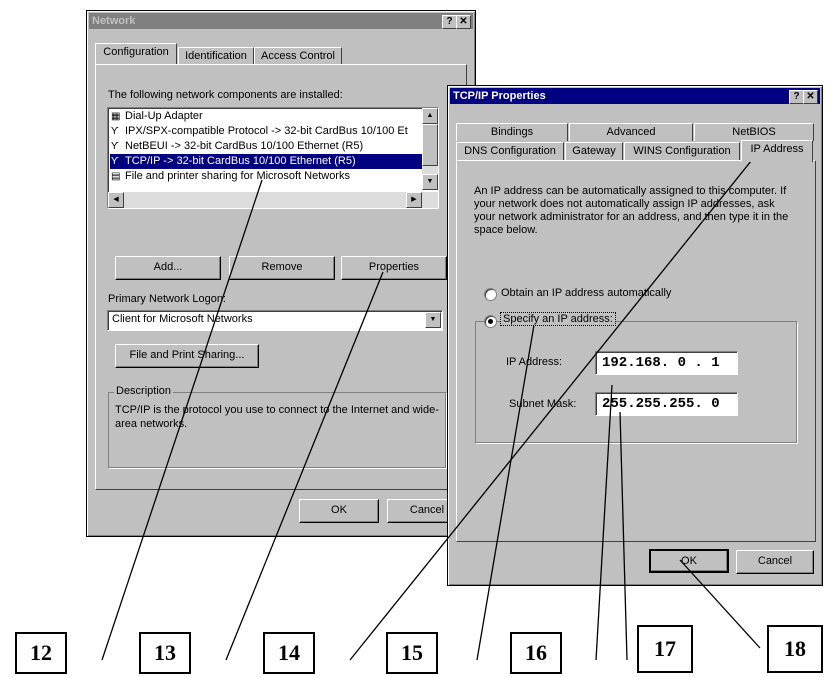 This screenshot has width=833, height=677. I want to click on ip-address-field: 192.168. 0 . 1, so click(666, 363).